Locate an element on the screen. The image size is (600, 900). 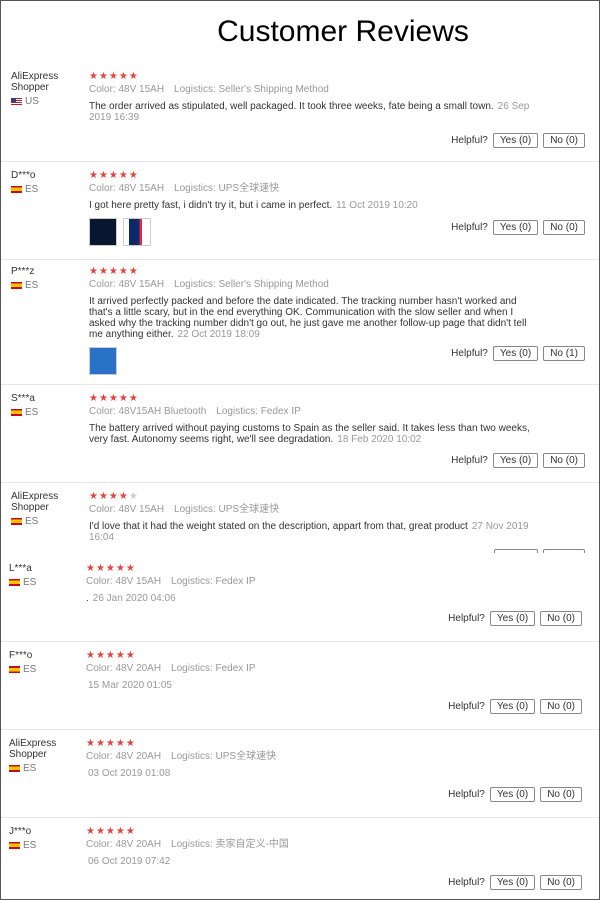
reviewer-info: D***o ES is located at coordinates (48, 182).